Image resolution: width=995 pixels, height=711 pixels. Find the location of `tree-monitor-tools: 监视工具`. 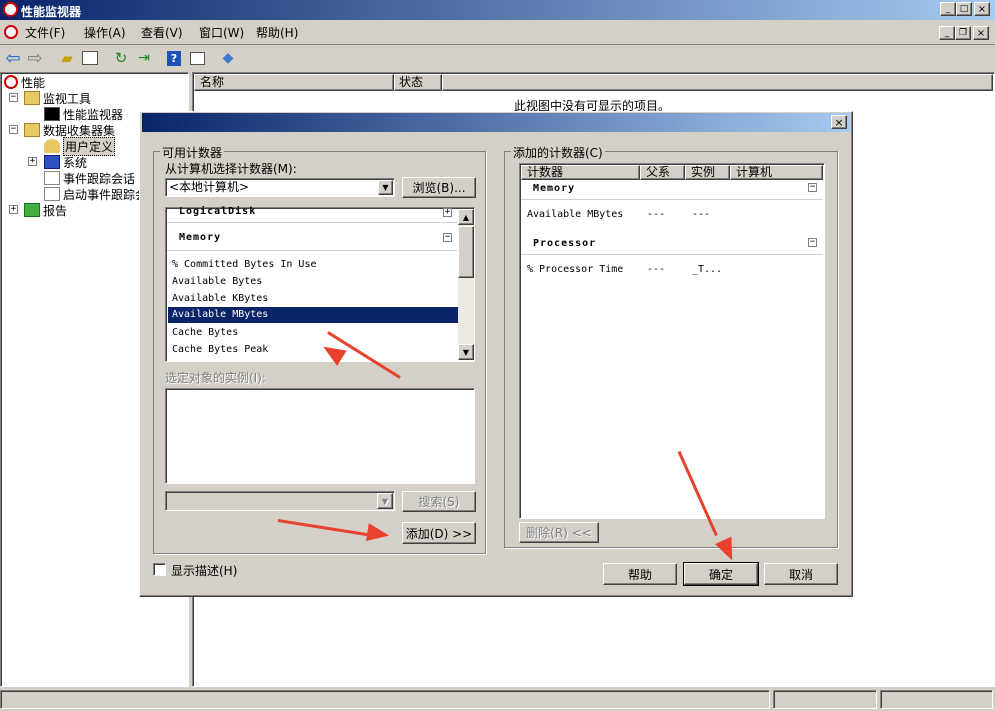

tree-monitor-tools: 监视工具 is located at coordinates (57, 98).